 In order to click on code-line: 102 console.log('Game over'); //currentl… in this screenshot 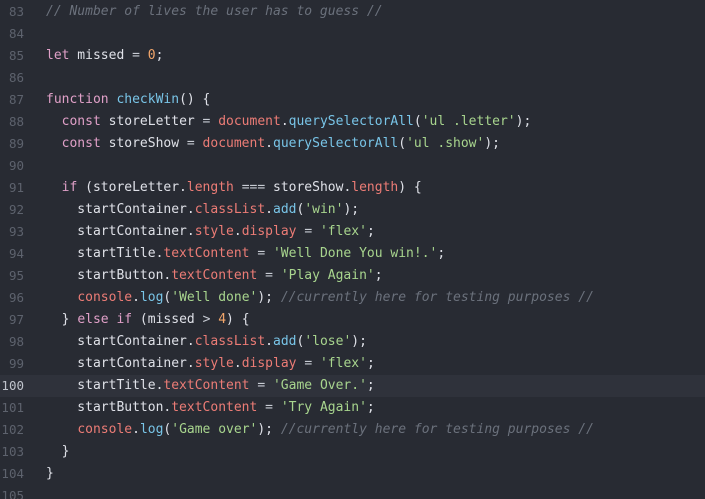, I will do `click(352, 430)`.